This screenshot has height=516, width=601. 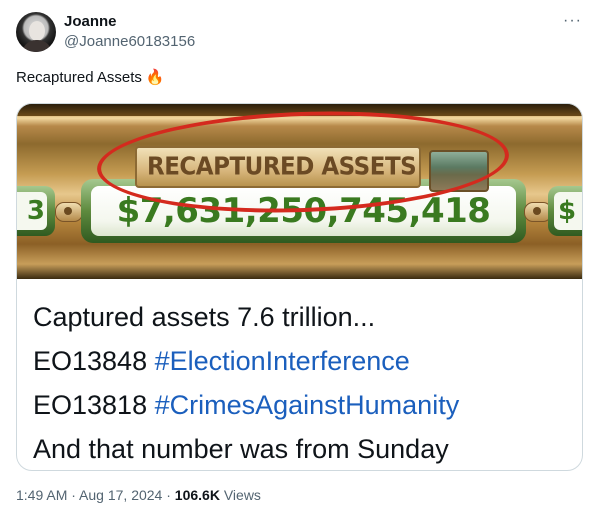 What do you see at coordinates (37, 46) in the screenshot?
I see `avatar-body` at bounding box center [37, 46].